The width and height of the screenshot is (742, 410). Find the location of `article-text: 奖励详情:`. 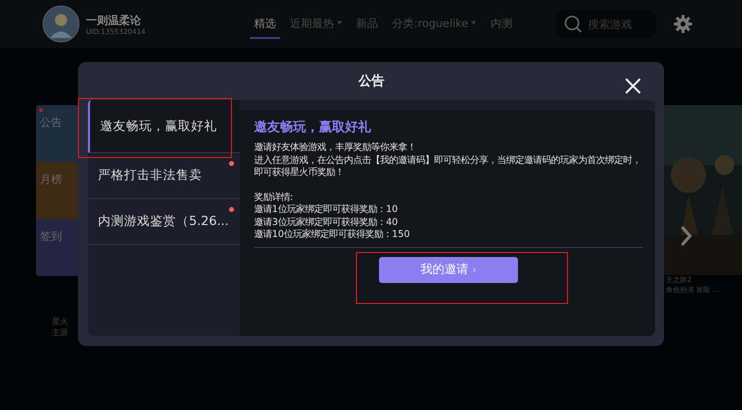

article-text: 奖励详情: is located at coordinates (274, 198).